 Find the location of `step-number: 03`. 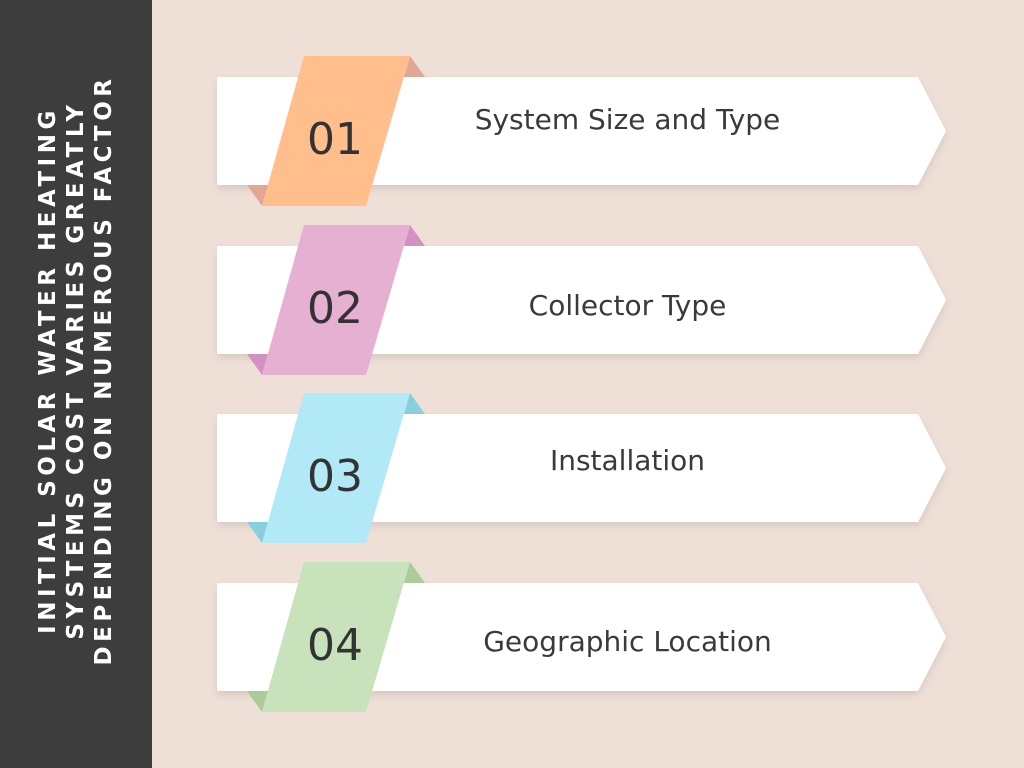

step-number: 03 is located at coordinates (335, 476).